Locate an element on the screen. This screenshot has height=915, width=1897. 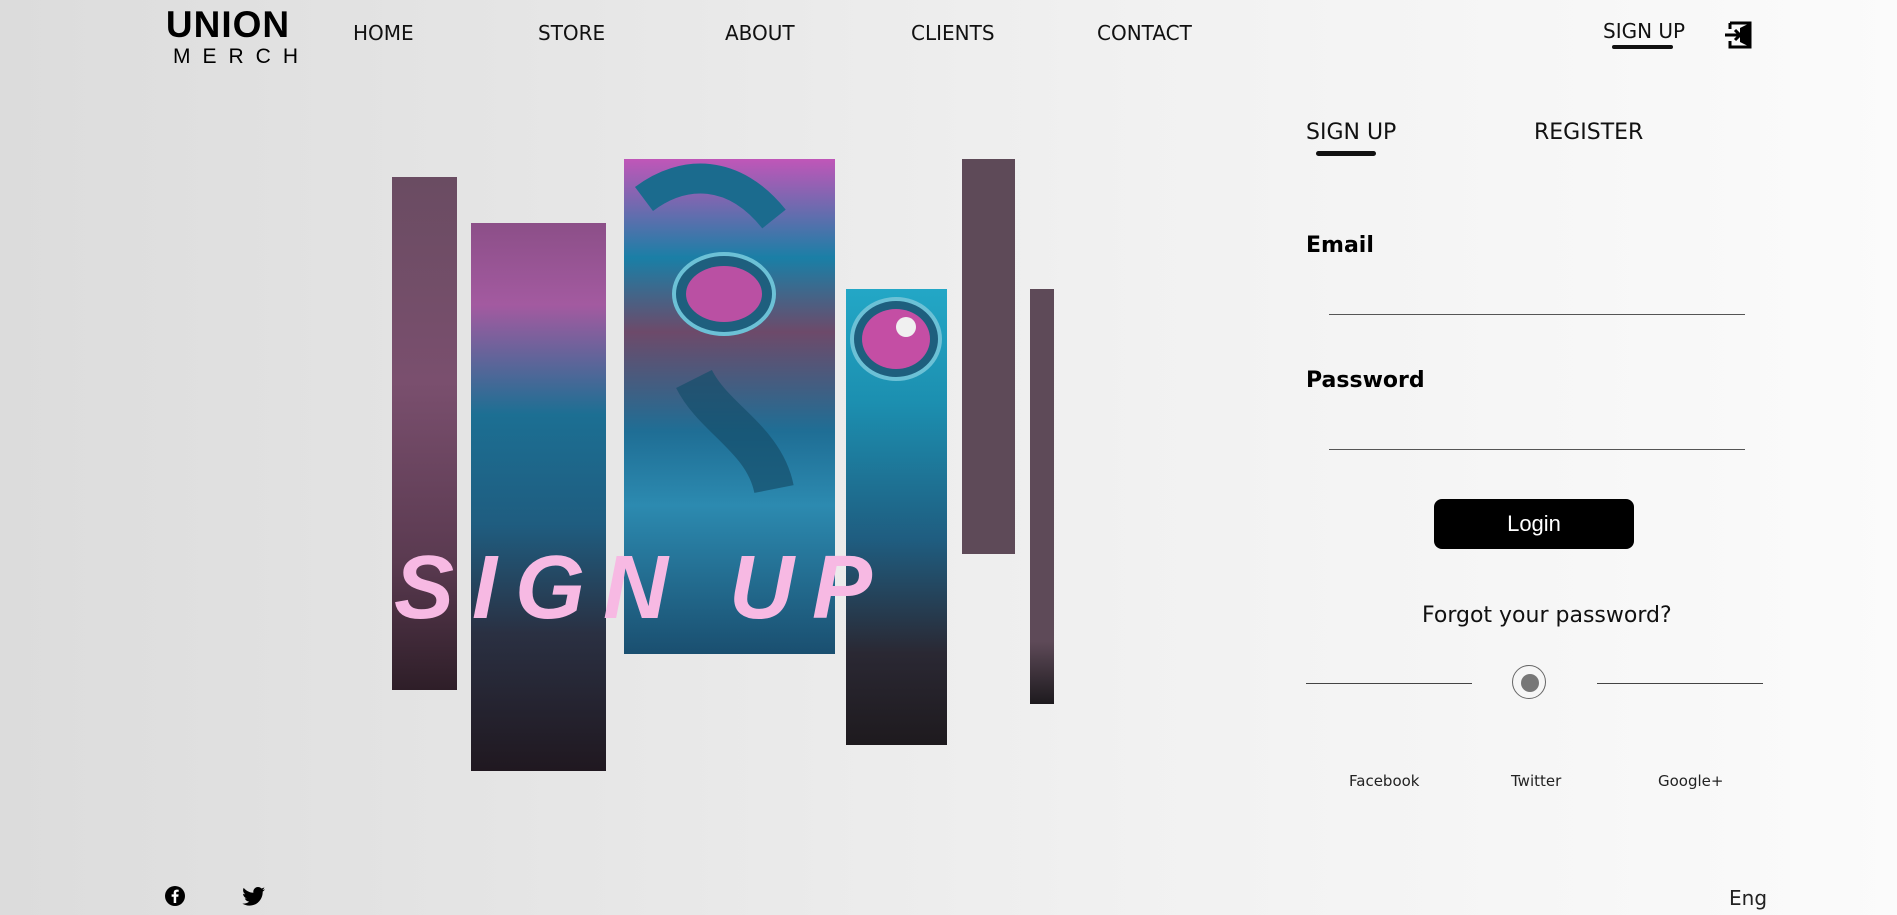
social-facebook: Facebook is located at coordinates (1384, 781).